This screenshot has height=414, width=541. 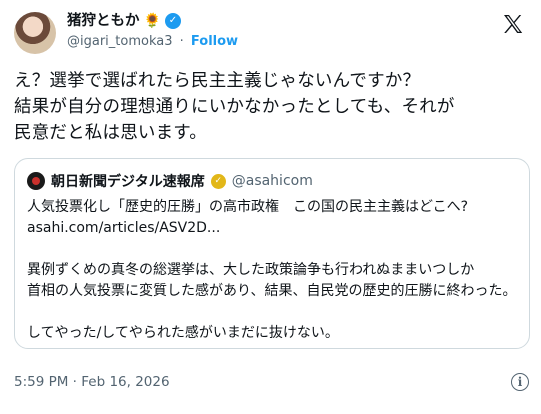 I want to click on follow-button: Follow, so click(x=214, y=41).